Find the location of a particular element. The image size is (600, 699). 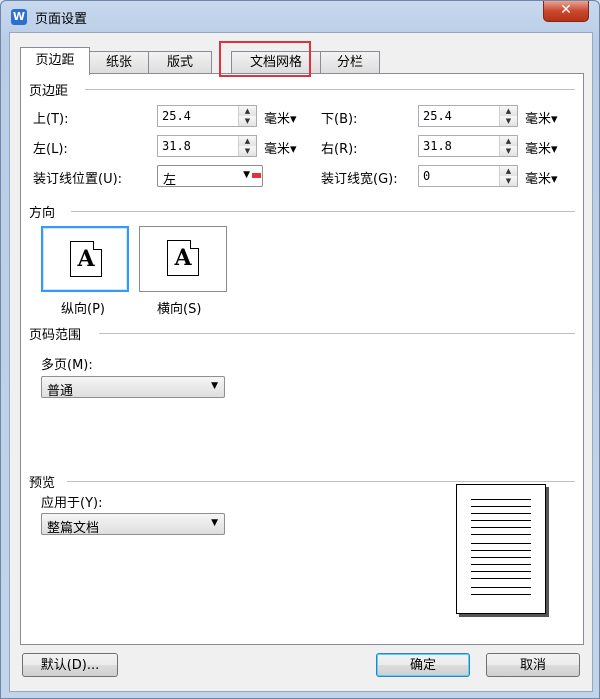

left-margin-spinner: 31.8 ▲ ▼ is located at coordinates (207, 146).